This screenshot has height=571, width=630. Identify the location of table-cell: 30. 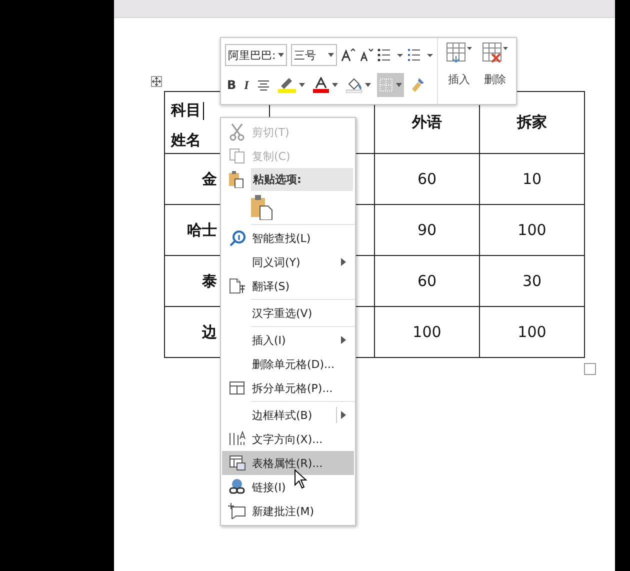
(532, 281).